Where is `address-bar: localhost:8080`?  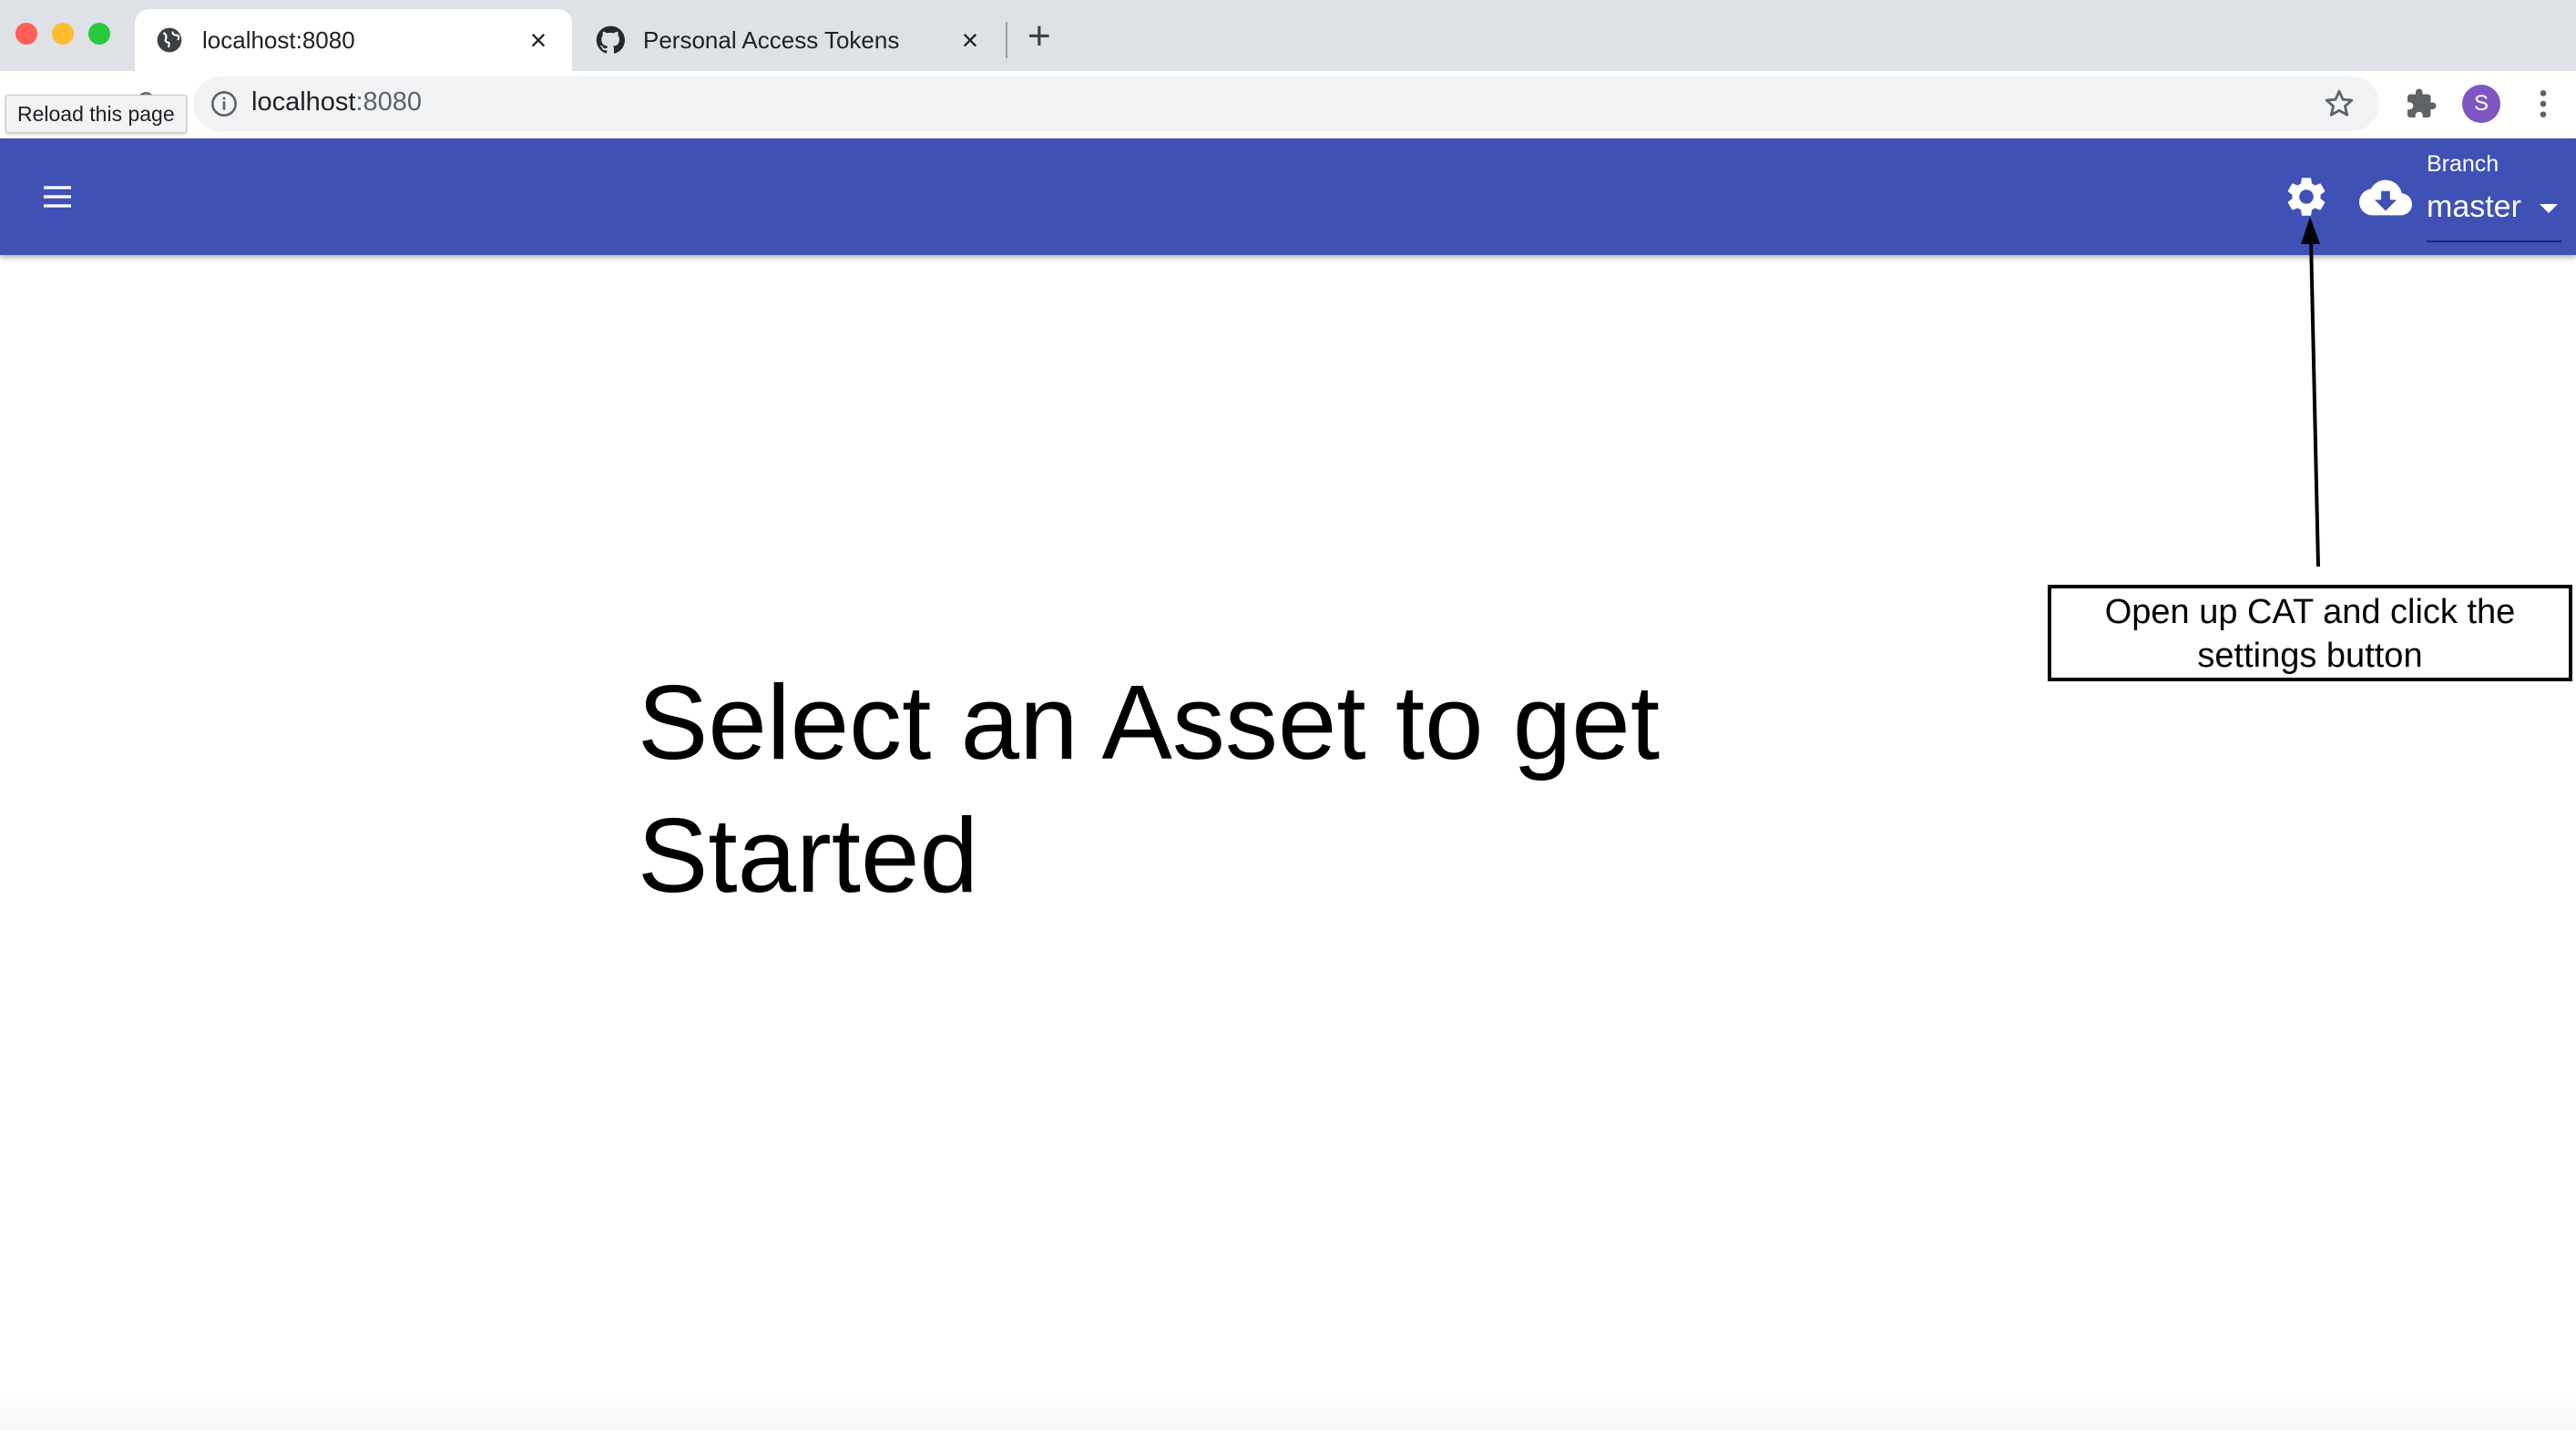 address-bar: localhost:8080 is located at coordinates (1286, 104).